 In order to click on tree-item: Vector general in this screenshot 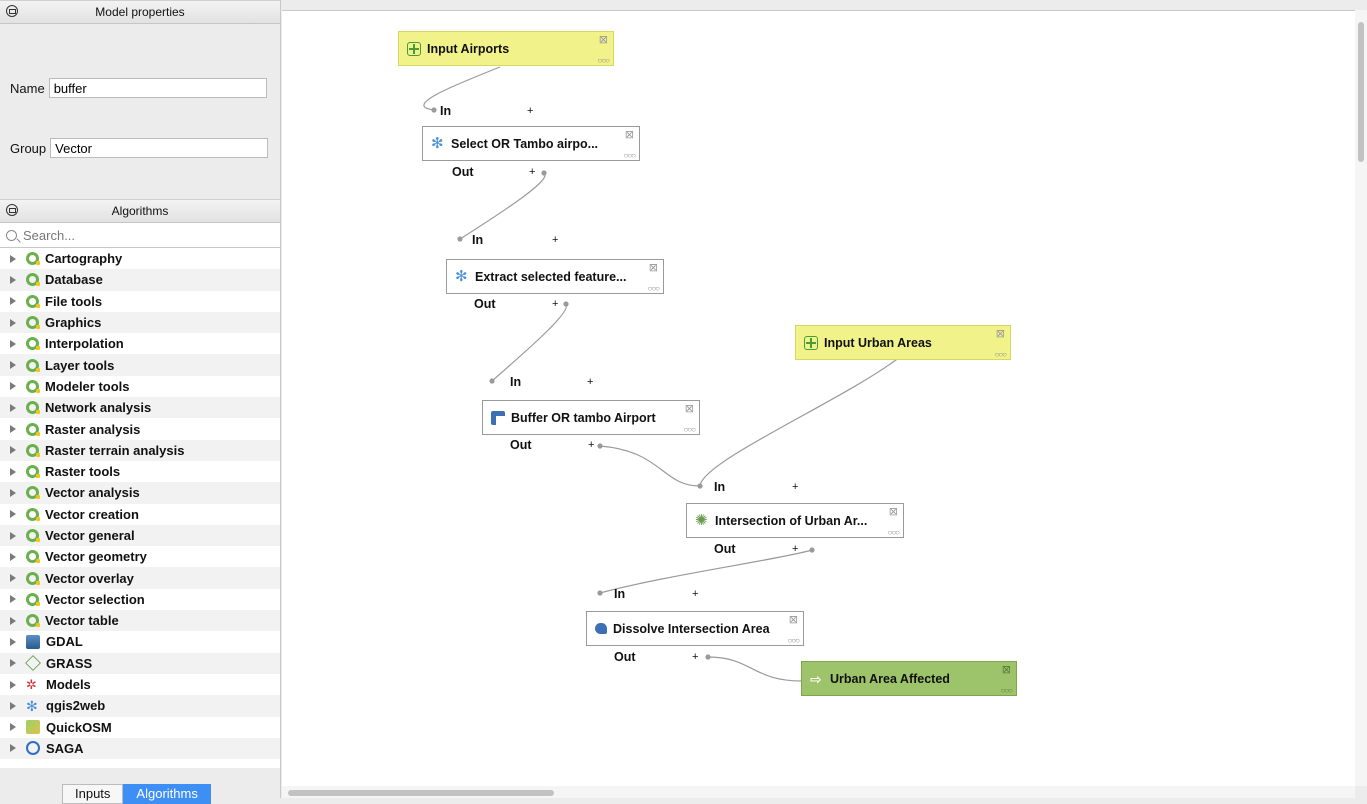, I will do `click(140, 535)`.